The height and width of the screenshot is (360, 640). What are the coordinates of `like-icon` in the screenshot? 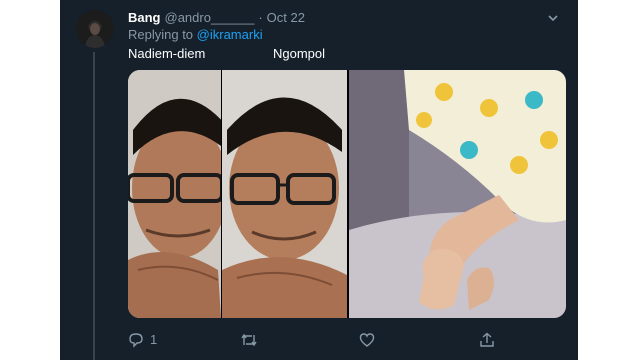 It's located at (367, 340).